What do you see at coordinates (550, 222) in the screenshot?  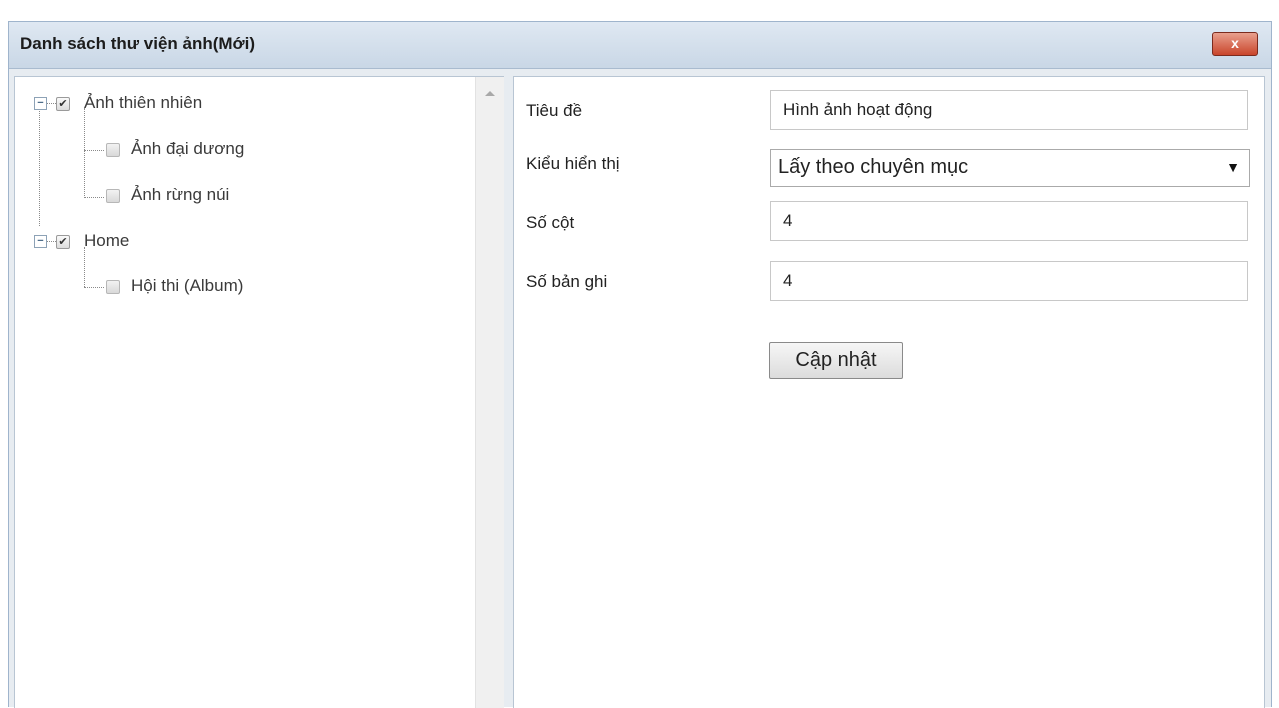 I see `columns-label: Số cột` at bounding box center [550, 222].